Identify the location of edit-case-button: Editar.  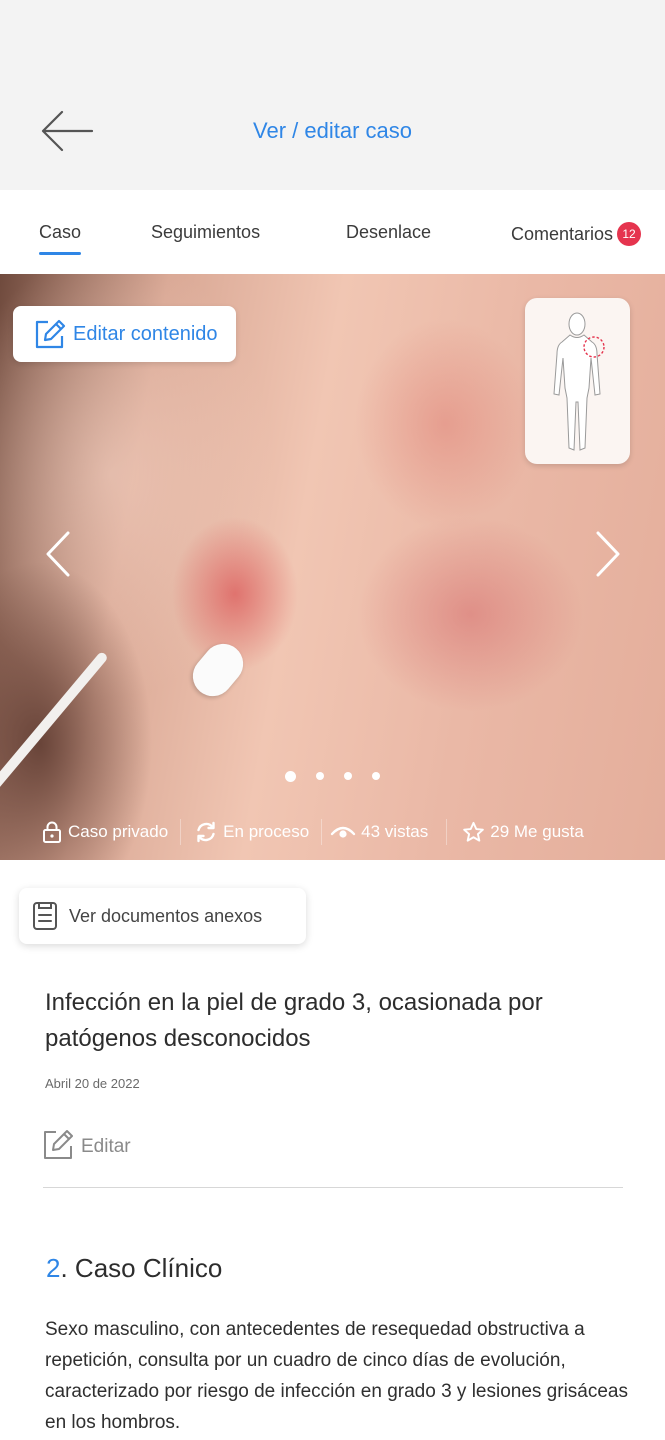
(87, 1143).